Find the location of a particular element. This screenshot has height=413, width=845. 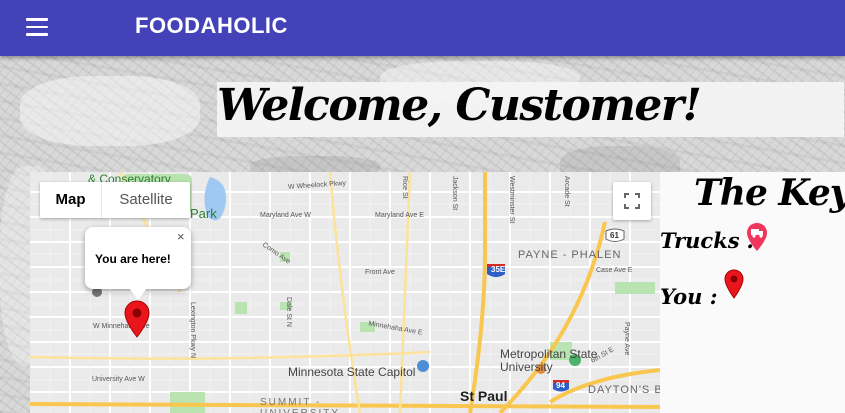

map-label-jackson-st: Jackson St is located at coordinates (454, 193).